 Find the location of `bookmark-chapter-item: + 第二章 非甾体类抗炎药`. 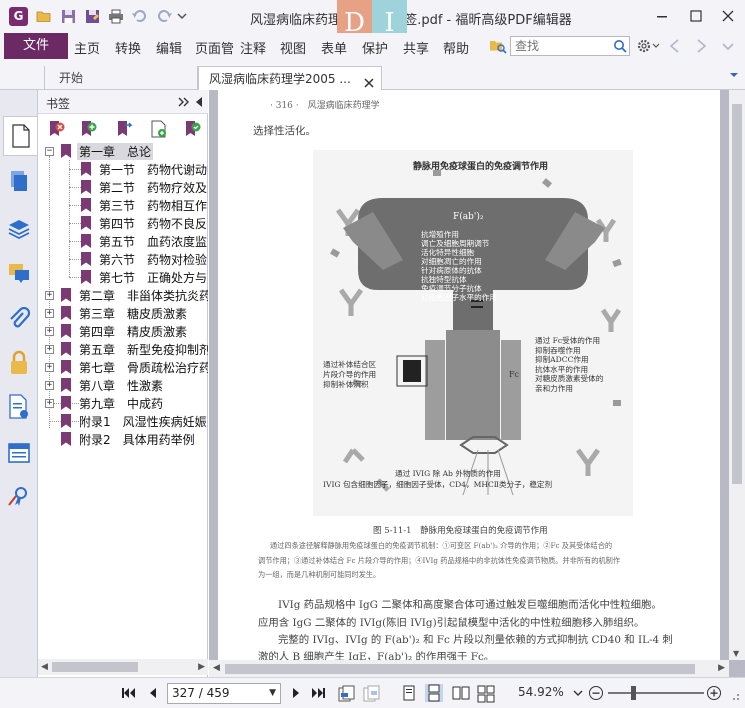

bookmark-chapter-item: + 第二章 非甾体类抗炎药 is located at coordinates (126, 295).